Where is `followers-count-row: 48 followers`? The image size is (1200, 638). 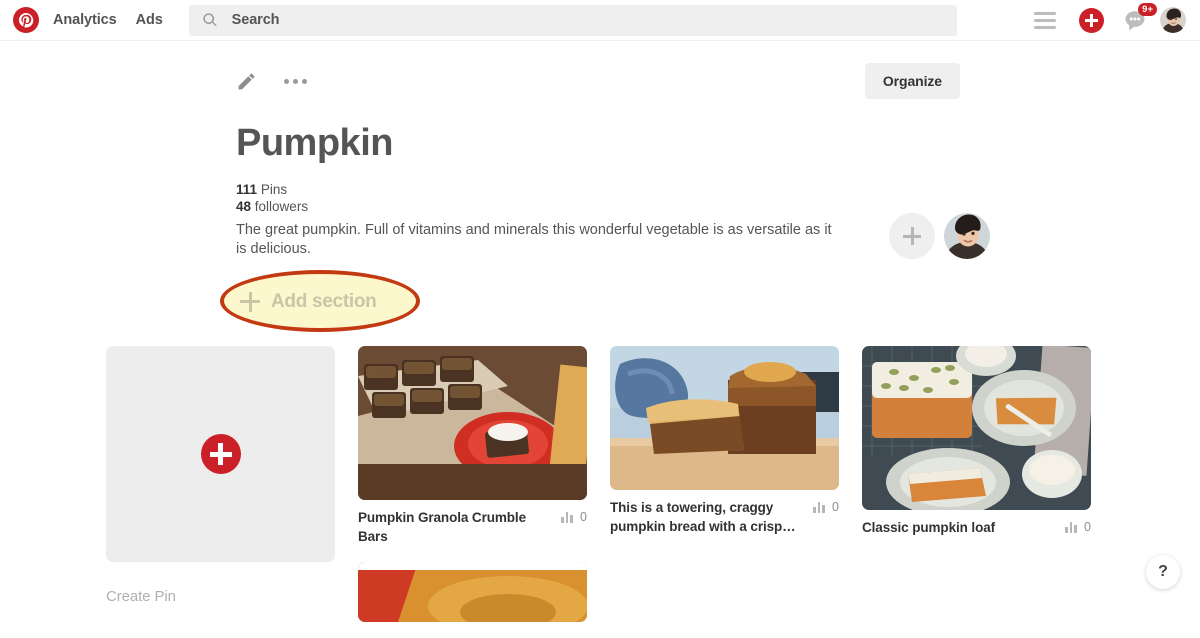
followers-count-row: 48 followers is located at coordinates (718, 206).